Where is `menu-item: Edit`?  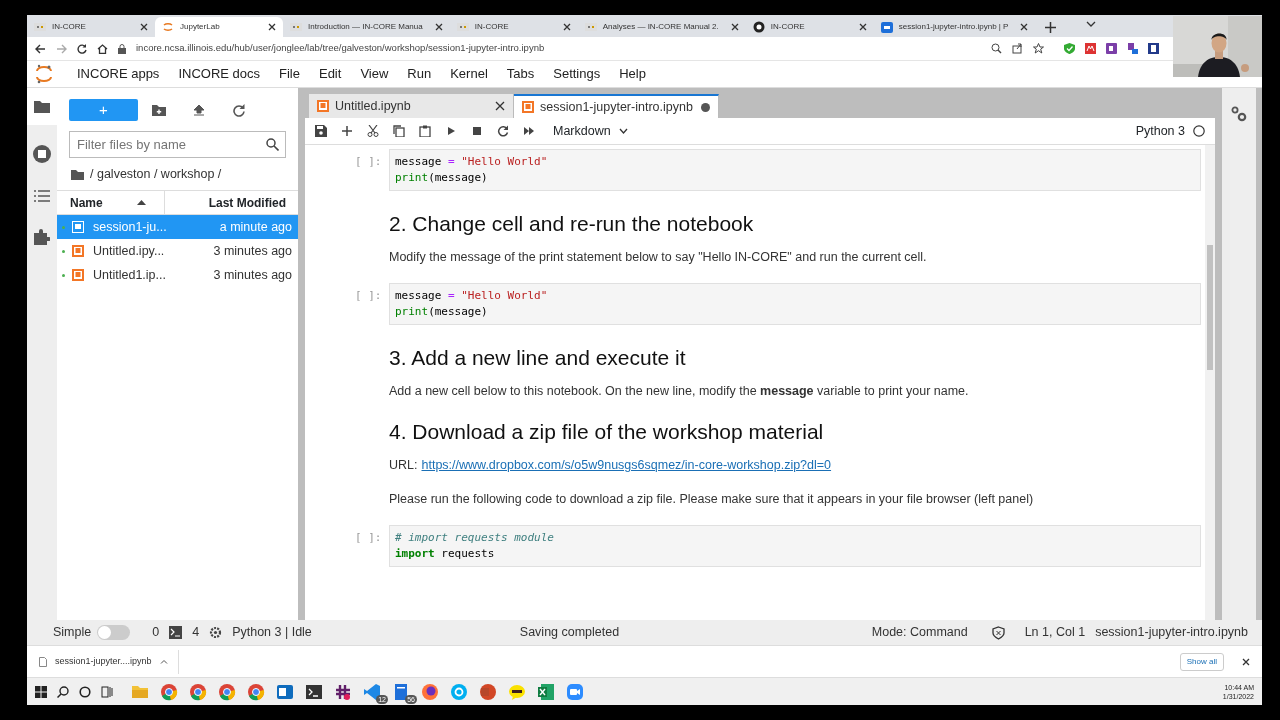 menu-item: Edit is located at coordinates (330, 74).